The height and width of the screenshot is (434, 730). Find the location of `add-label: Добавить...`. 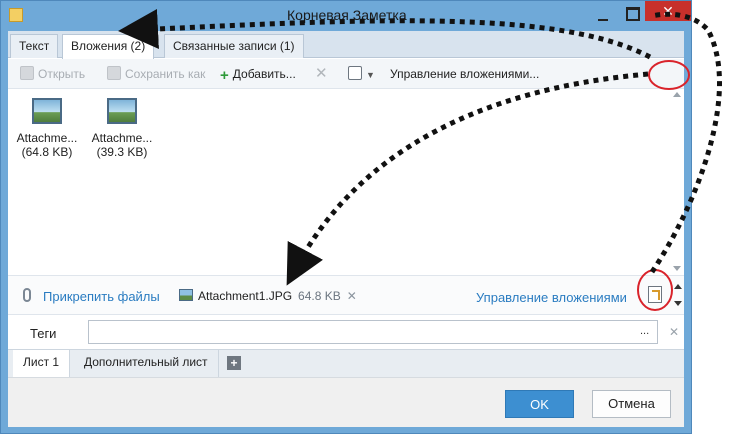

add-label: Добавить... is located at coordinates (264, 74).